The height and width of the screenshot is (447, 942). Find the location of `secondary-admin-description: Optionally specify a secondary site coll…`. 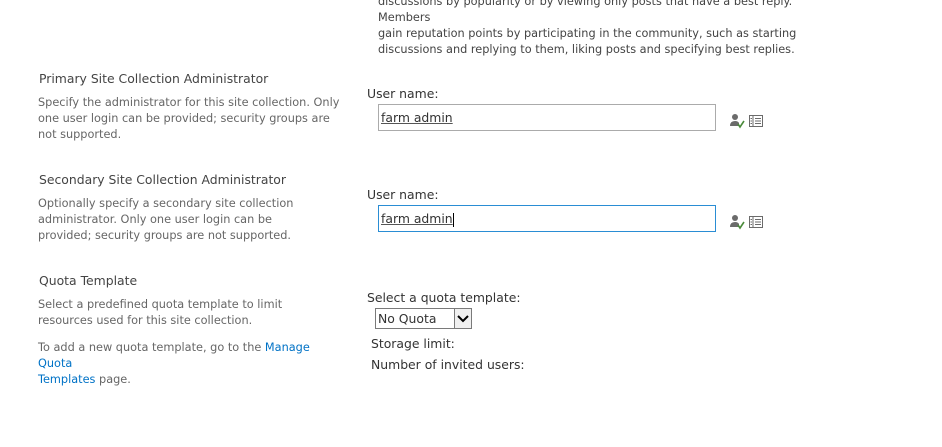

secondary-admin-description: Optionally specify a secondary site coll… is located at coordinates (166, 219).